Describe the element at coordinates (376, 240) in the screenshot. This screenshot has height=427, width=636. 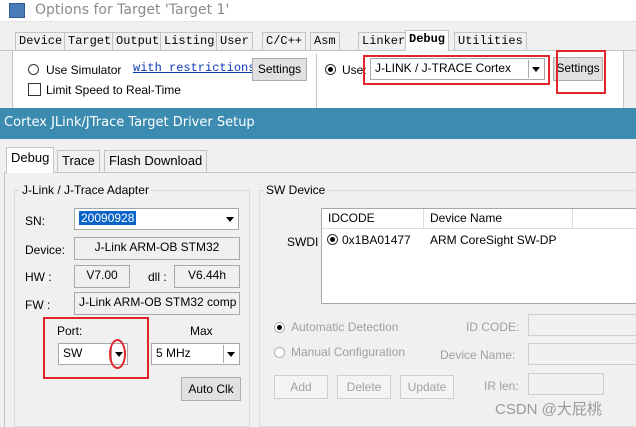
I see `row-idcode: 0x1BA01477` at that location.